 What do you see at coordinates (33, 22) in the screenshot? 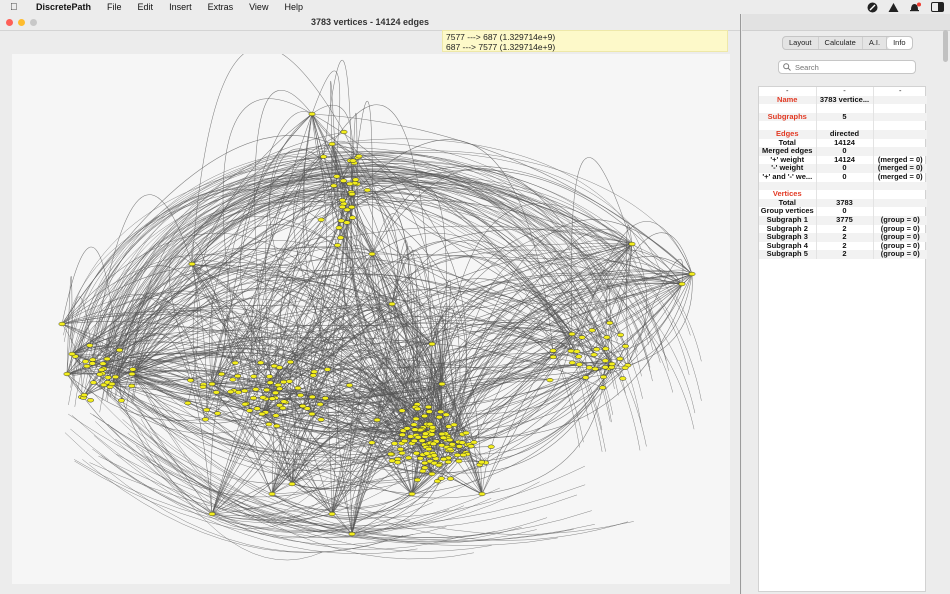
I see `zoom-window-button` at bounding box center [33, 22].